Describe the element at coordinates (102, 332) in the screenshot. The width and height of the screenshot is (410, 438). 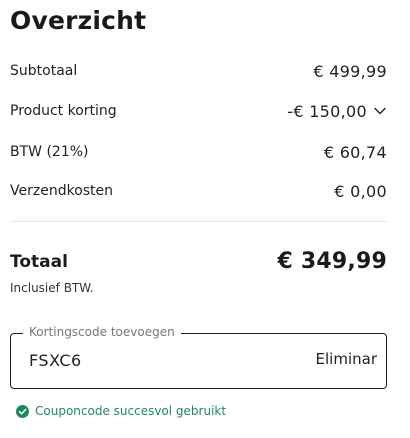
I see `coupon-field-label: Kortingscode toevoegen` at that location.